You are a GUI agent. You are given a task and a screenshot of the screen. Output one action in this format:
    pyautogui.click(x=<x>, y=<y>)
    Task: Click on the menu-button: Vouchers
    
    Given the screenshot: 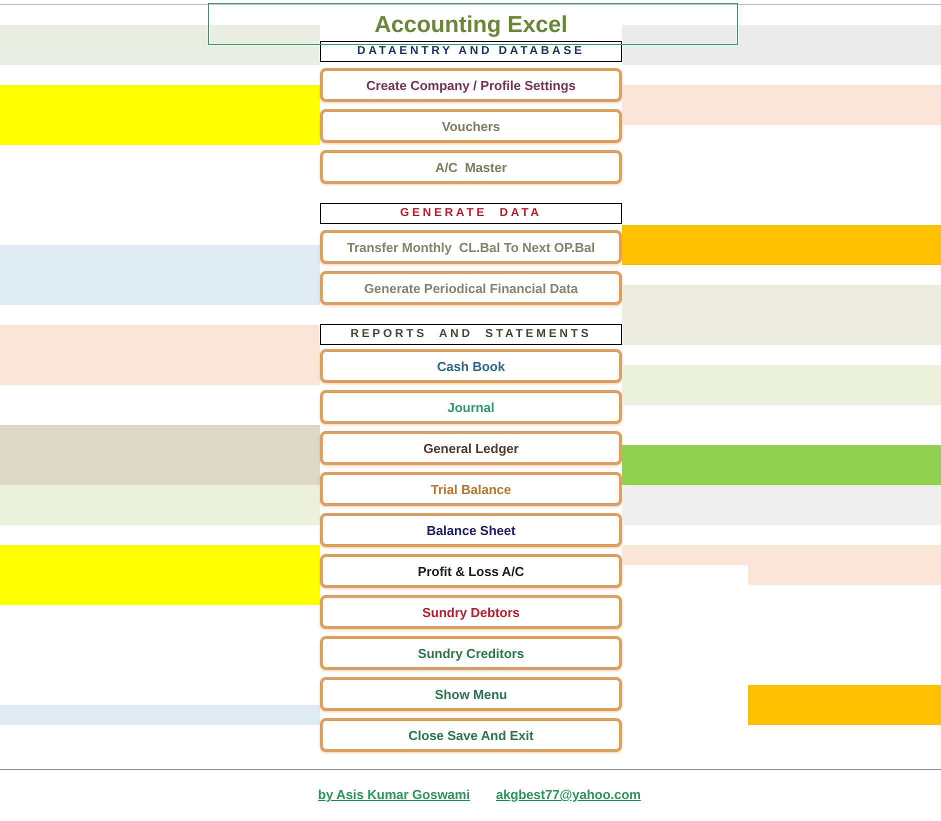 What is the action you would take?
    pyautogui.click(x=471, y=126)
    